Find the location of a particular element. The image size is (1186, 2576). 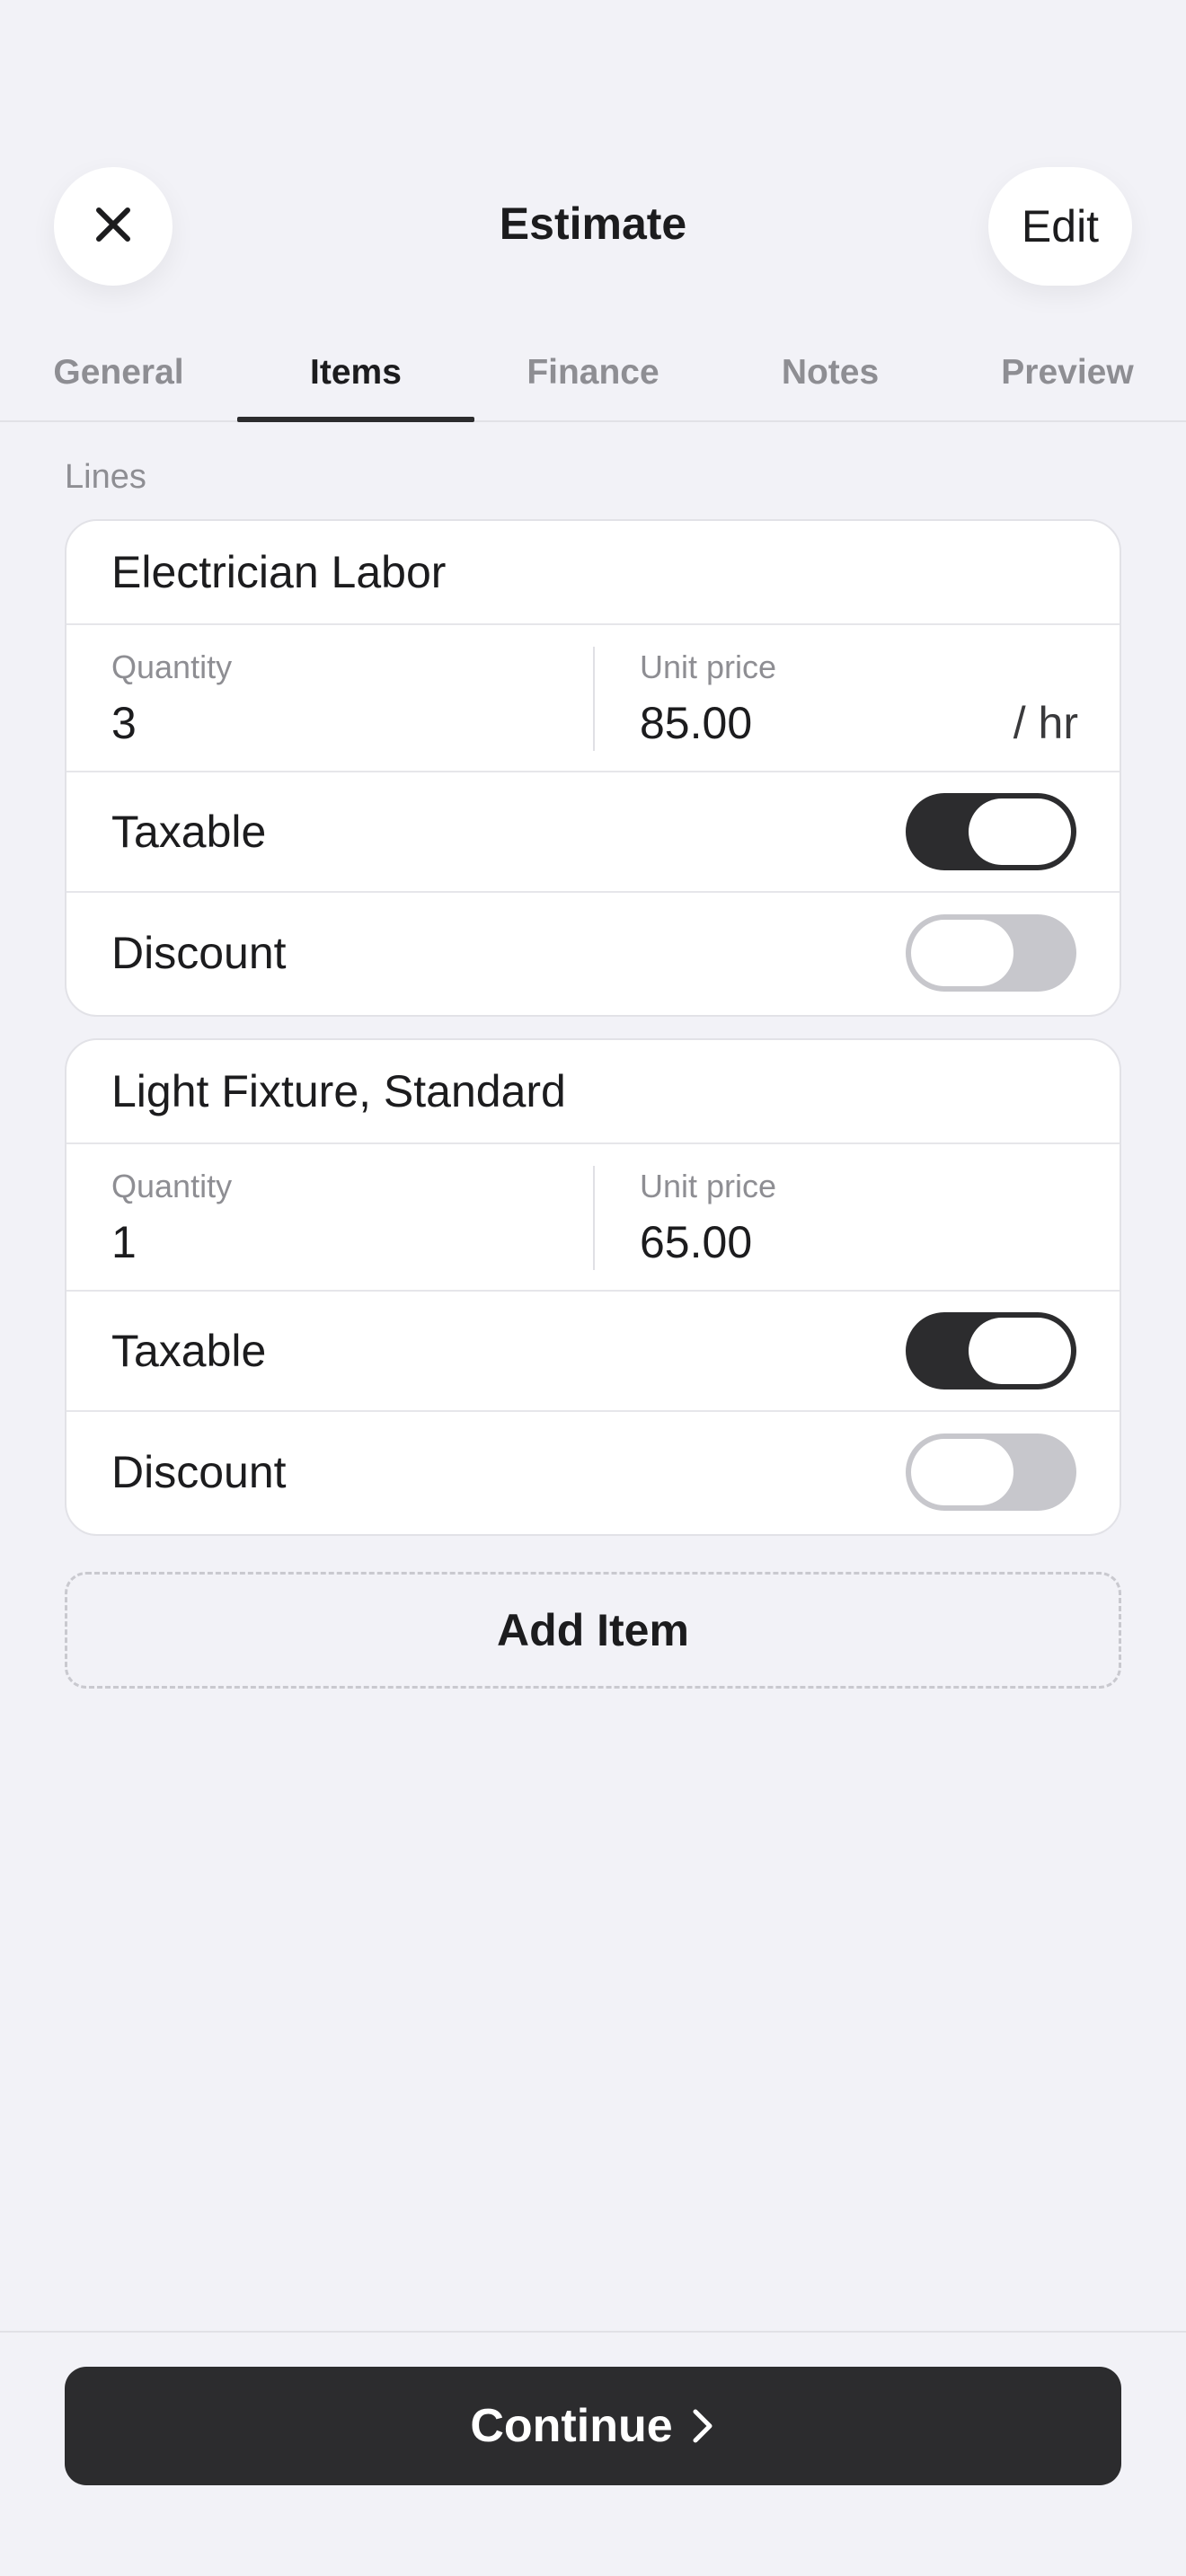

item-fields-row: Quantity 3 Unit price 85.00 / hr is located at coordinates (593, 698).